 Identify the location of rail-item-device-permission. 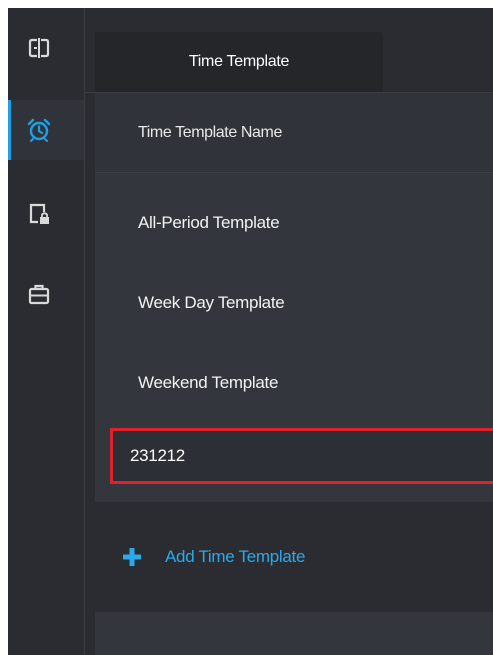
(46, 214).